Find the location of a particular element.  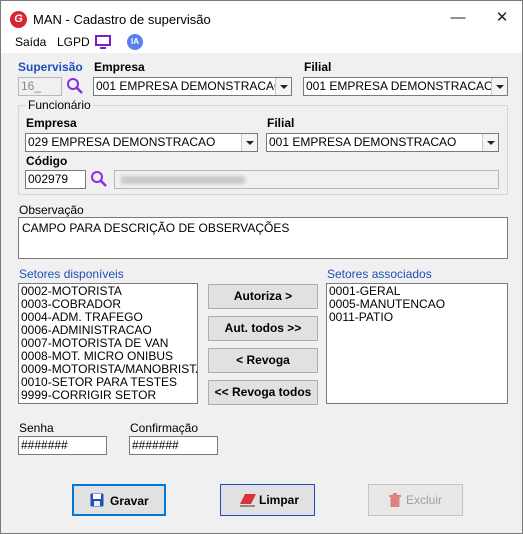

list-item: 9999-CORRIGIR SETOR is located at coordinates (108, 395).